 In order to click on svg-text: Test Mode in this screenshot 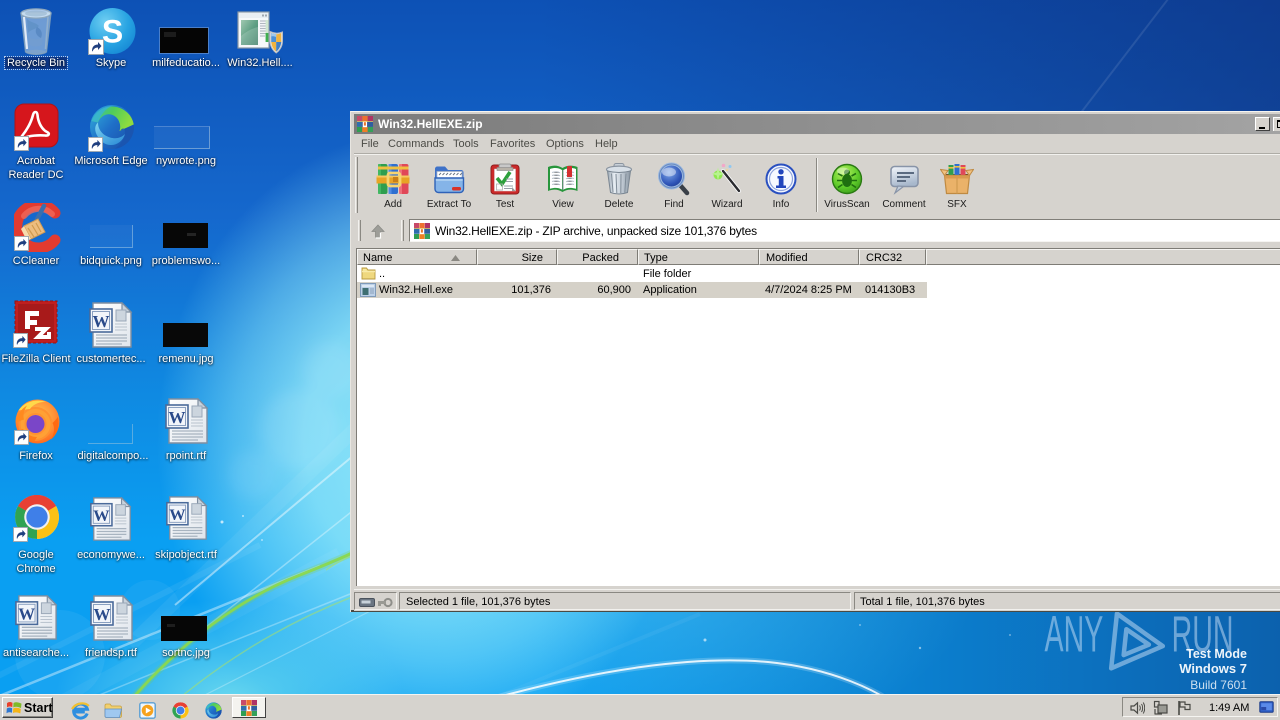, I will do `click(1216, 654)`.